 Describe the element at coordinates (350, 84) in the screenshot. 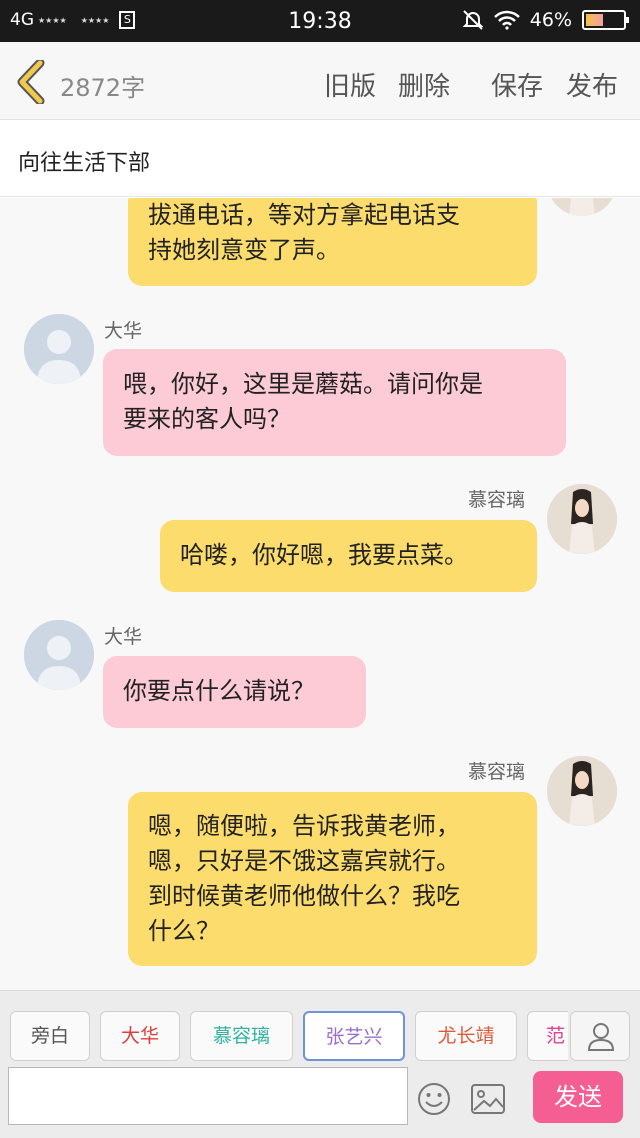

I see `old-version-button: 旧版` at that location.